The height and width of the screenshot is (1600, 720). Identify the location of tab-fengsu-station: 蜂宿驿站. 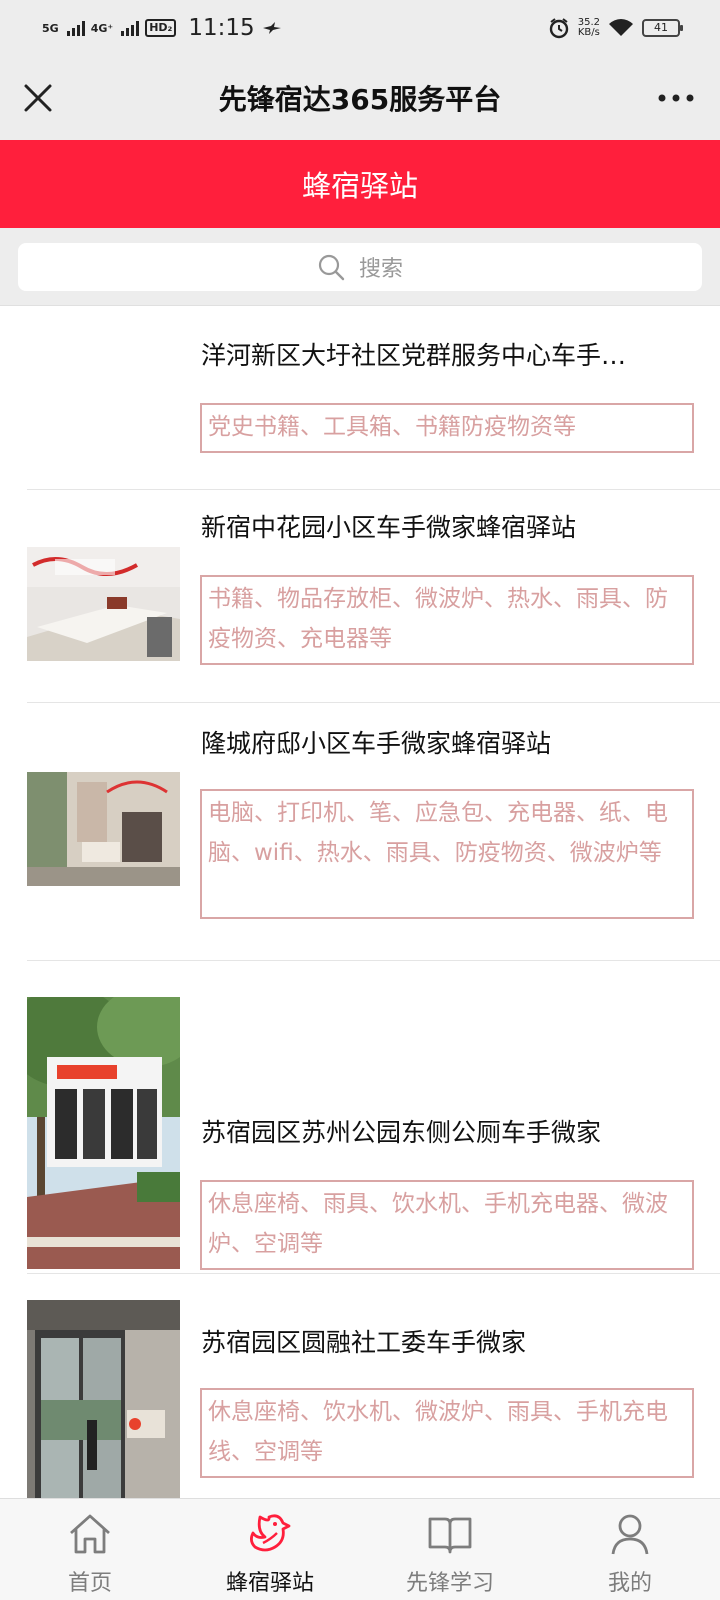
(270, 1549).